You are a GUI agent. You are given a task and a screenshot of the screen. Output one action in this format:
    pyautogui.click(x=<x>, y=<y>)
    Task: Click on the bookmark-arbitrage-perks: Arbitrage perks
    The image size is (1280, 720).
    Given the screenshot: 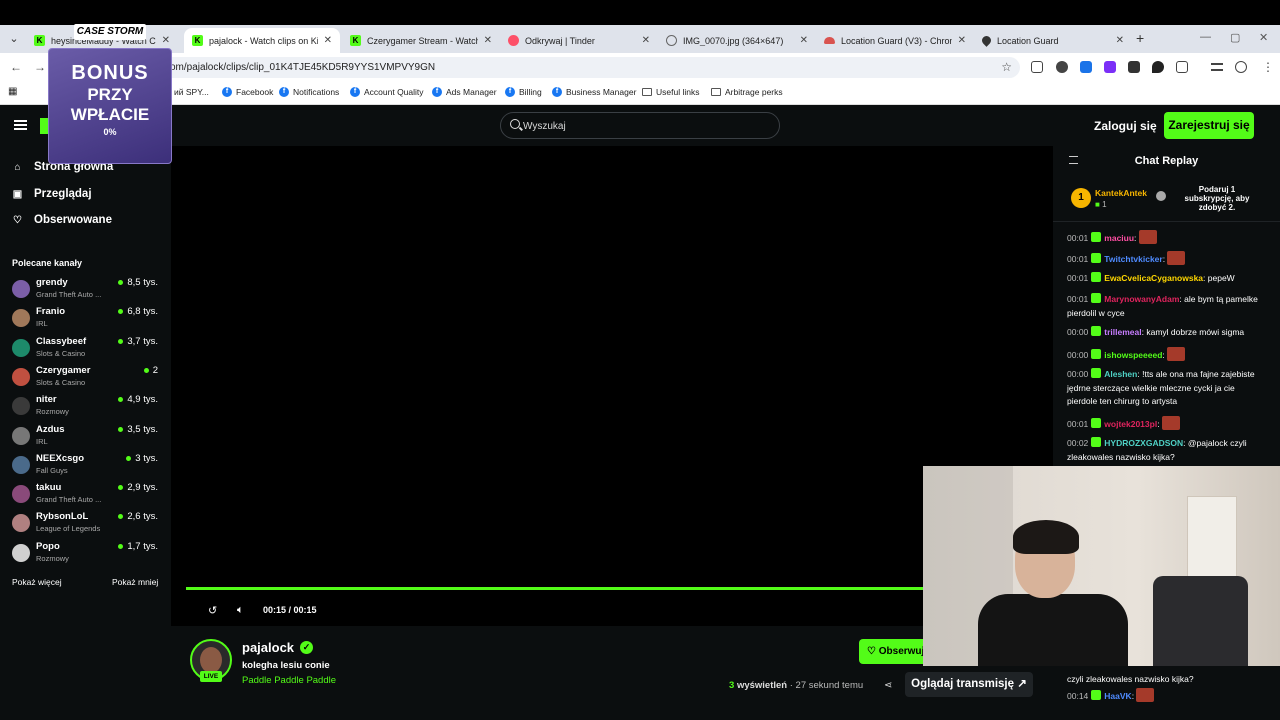 What is the action you would take?
    pyautogui.click(x=747, y=92)
    